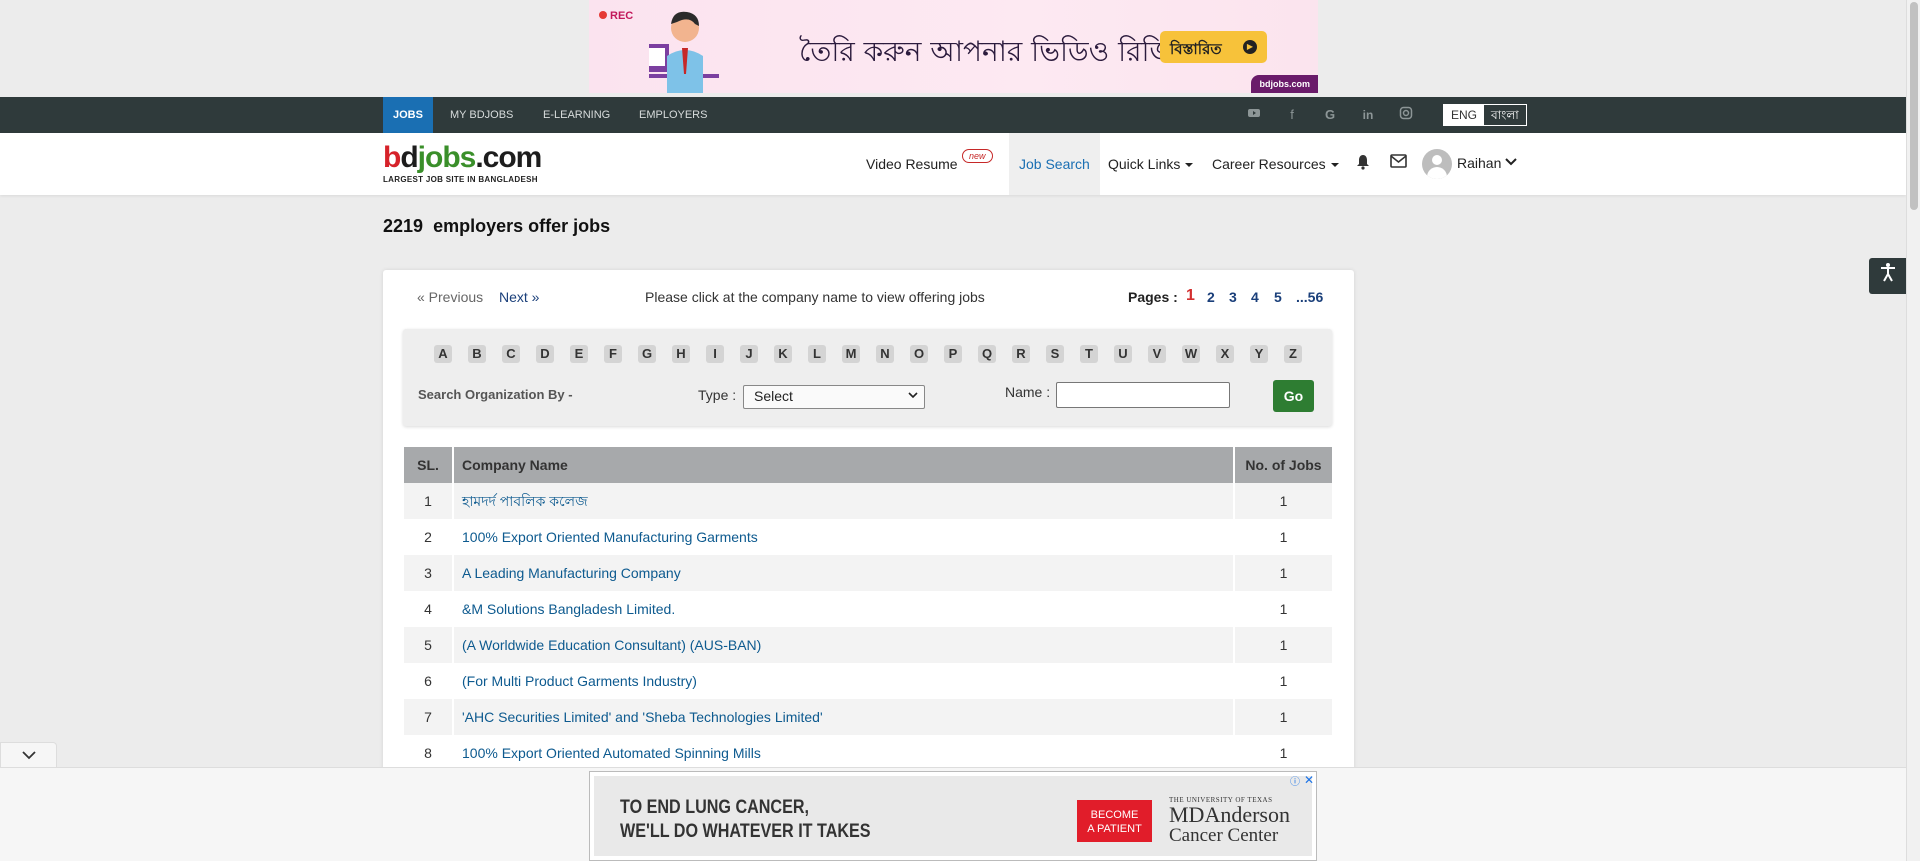 Image resolution: width=1920 pixels, height=861 pixels. Describe the element at coordinates (919, 354) in the screenshot. I see `letter-filter-o: O` at that location.